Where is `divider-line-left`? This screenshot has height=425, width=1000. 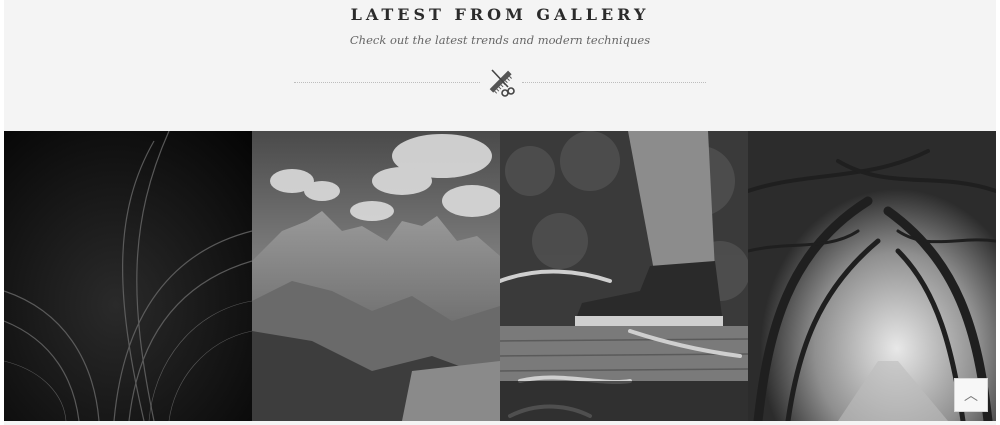
divider-line-left is located at coordinates (387, 82).